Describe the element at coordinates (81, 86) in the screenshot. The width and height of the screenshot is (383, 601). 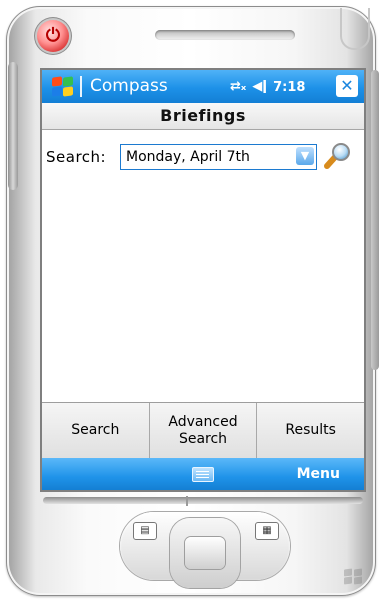
I see `title-separator` at that location.